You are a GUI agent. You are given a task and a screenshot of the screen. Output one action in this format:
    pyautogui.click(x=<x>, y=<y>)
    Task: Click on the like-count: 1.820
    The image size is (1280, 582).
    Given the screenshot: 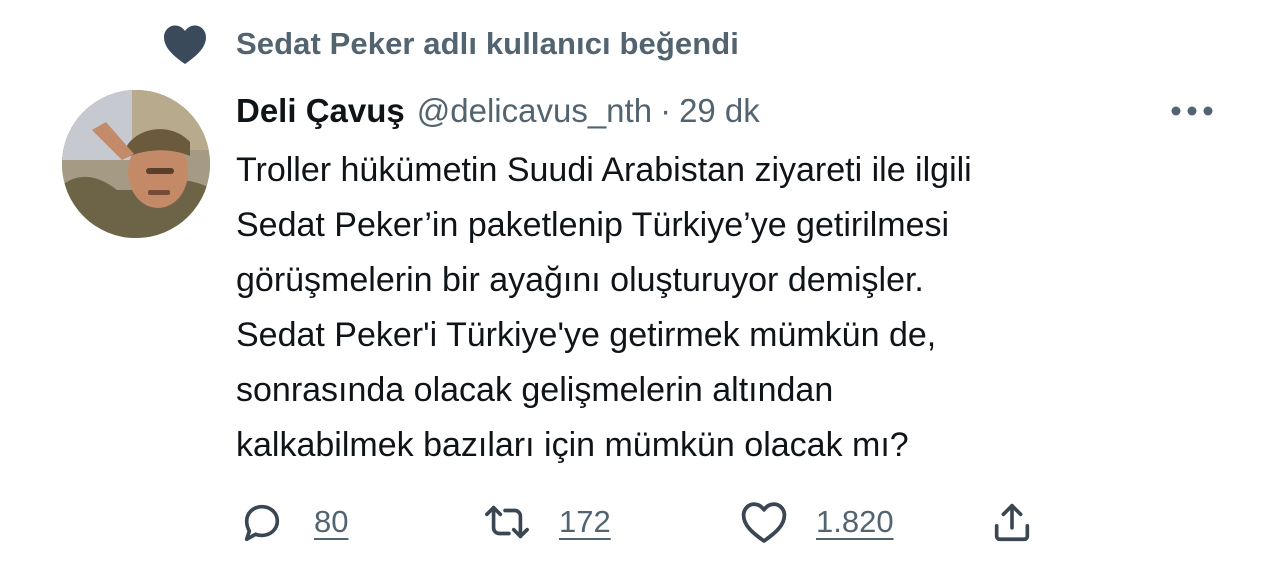 What is the action you would take?
    pyautogui.click(x=855, y=522)
    